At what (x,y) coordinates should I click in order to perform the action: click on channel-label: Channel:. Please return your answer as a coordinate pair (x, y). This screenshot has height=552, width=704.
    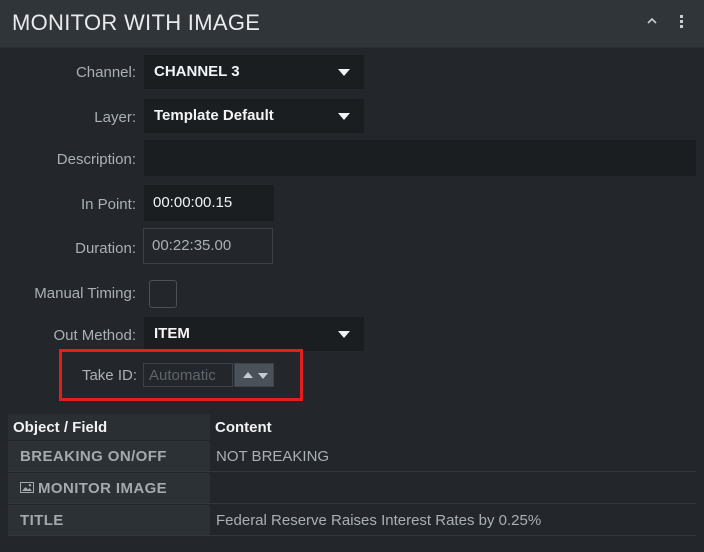
    Looking at the image, I should click on (105, 72).